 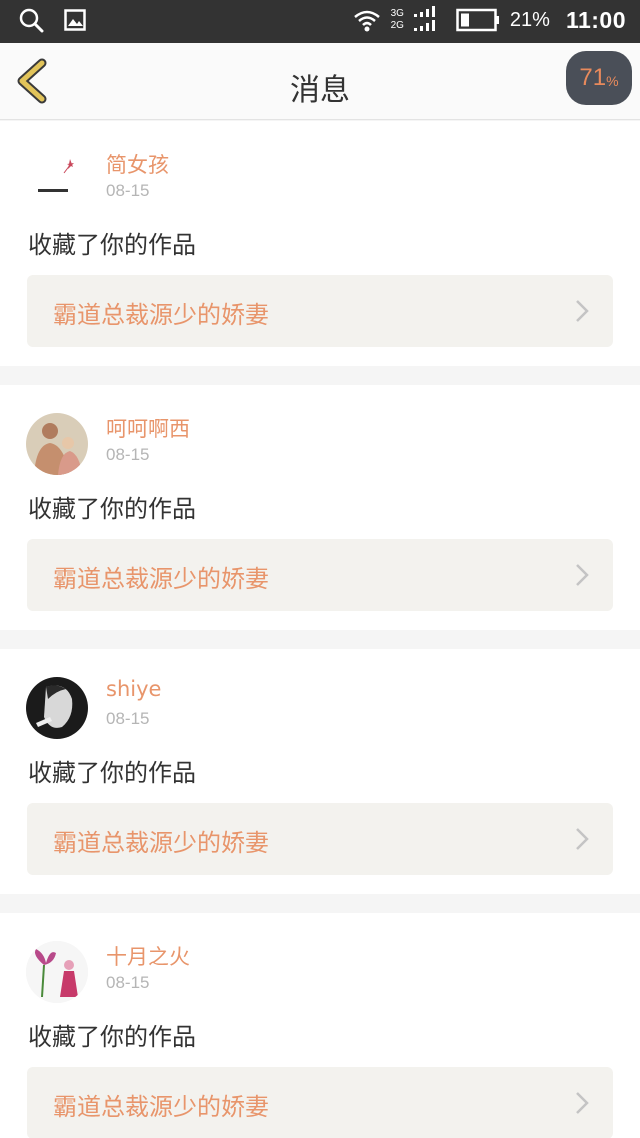 What do you see at coordinates (366, 21) in the screenshot?
I see `wifi-icon` at bounding box center [366, 21].